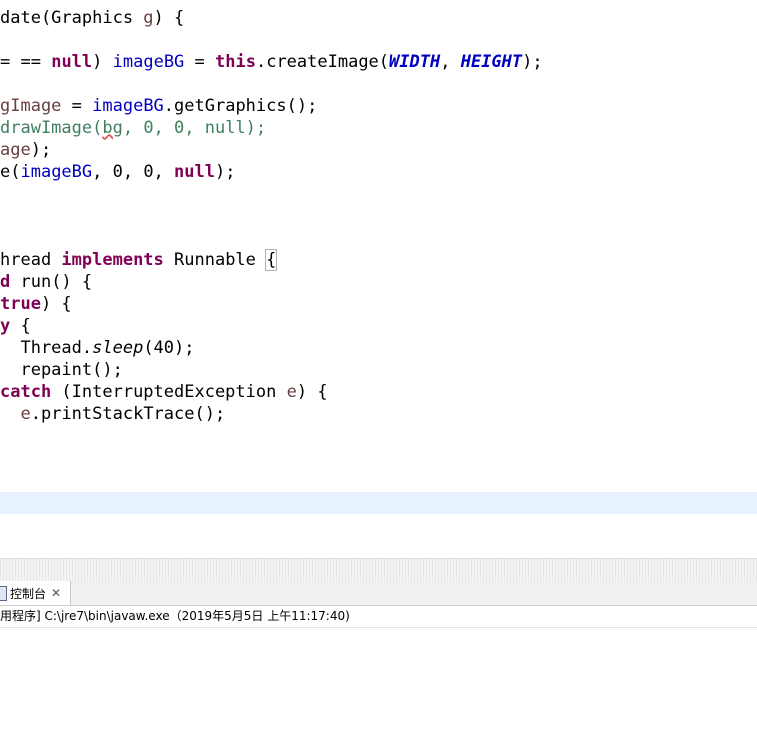  I want to click on code-line: gImage = imageBG.getGraphics();, so click(158, 106).